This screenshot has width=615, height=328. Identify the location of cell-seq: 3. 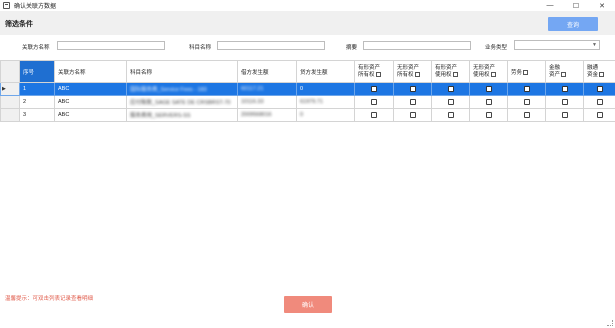
(37, 115).